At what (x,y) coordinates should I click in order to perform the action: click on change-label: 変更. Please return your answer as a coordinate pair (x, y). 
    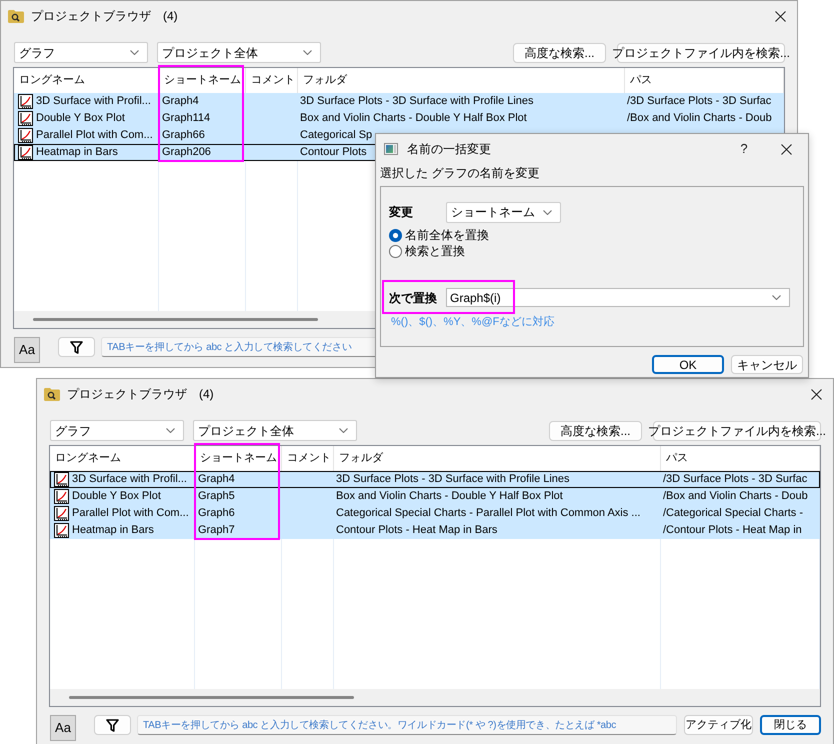
    Looking at the image, I should click on (401, 212).